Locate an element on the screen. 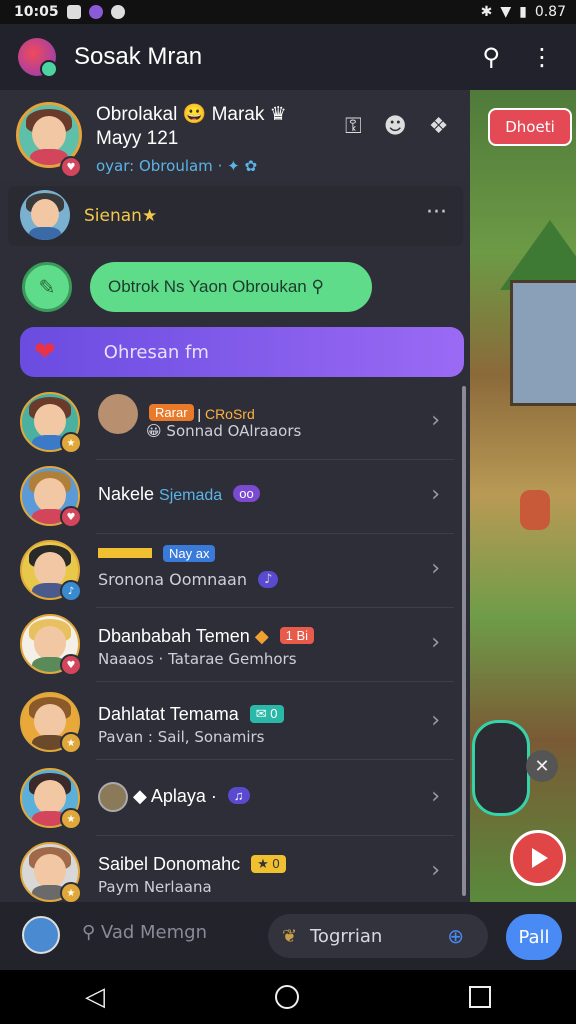 This screenshot has height=1024, width=576. tag: ★ 0 is located at coordinates (268, 864).